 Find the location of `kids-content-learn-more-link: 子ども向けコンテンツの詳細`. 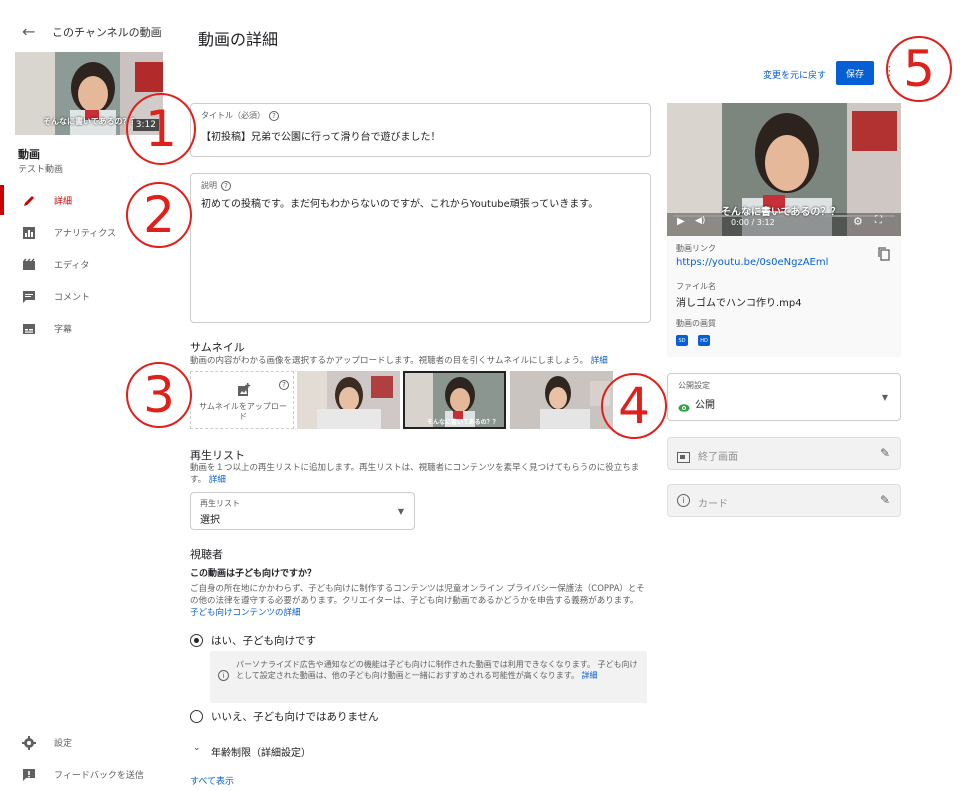

kids-content-learn-more-link: 子ども向けコンテンツの詳細 is located at coordinates (245, 613).